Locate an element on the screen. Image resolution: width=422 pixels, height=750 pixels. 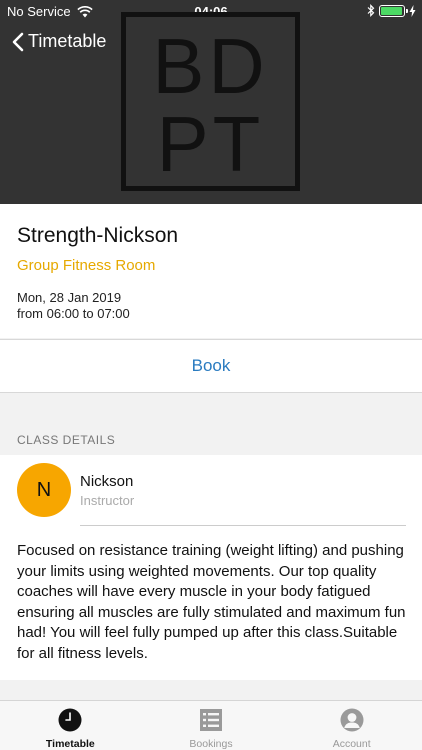
gym-logo: BD PT is located at coordinates (210, 101).